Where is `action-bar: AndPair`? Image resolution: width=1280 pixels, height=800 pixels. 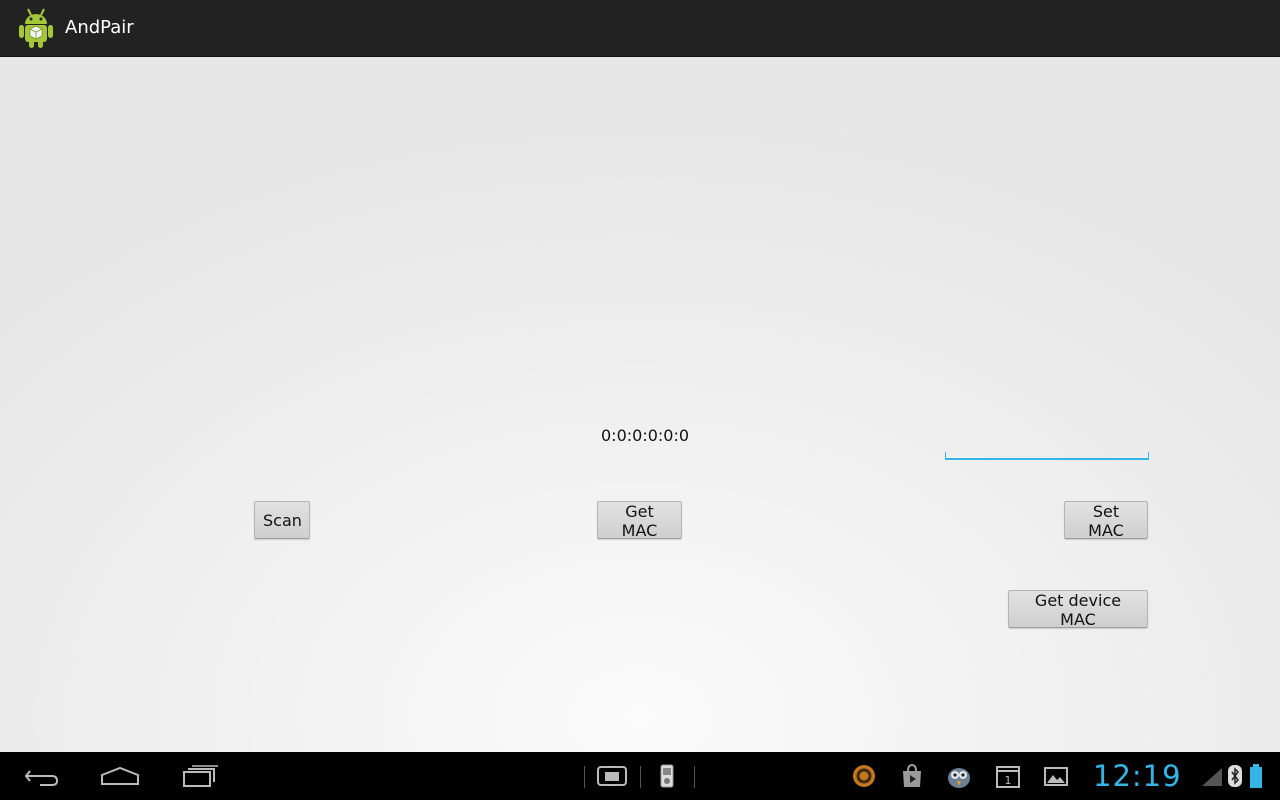
action-bar: AndPair is located at coordinates (640, 28).